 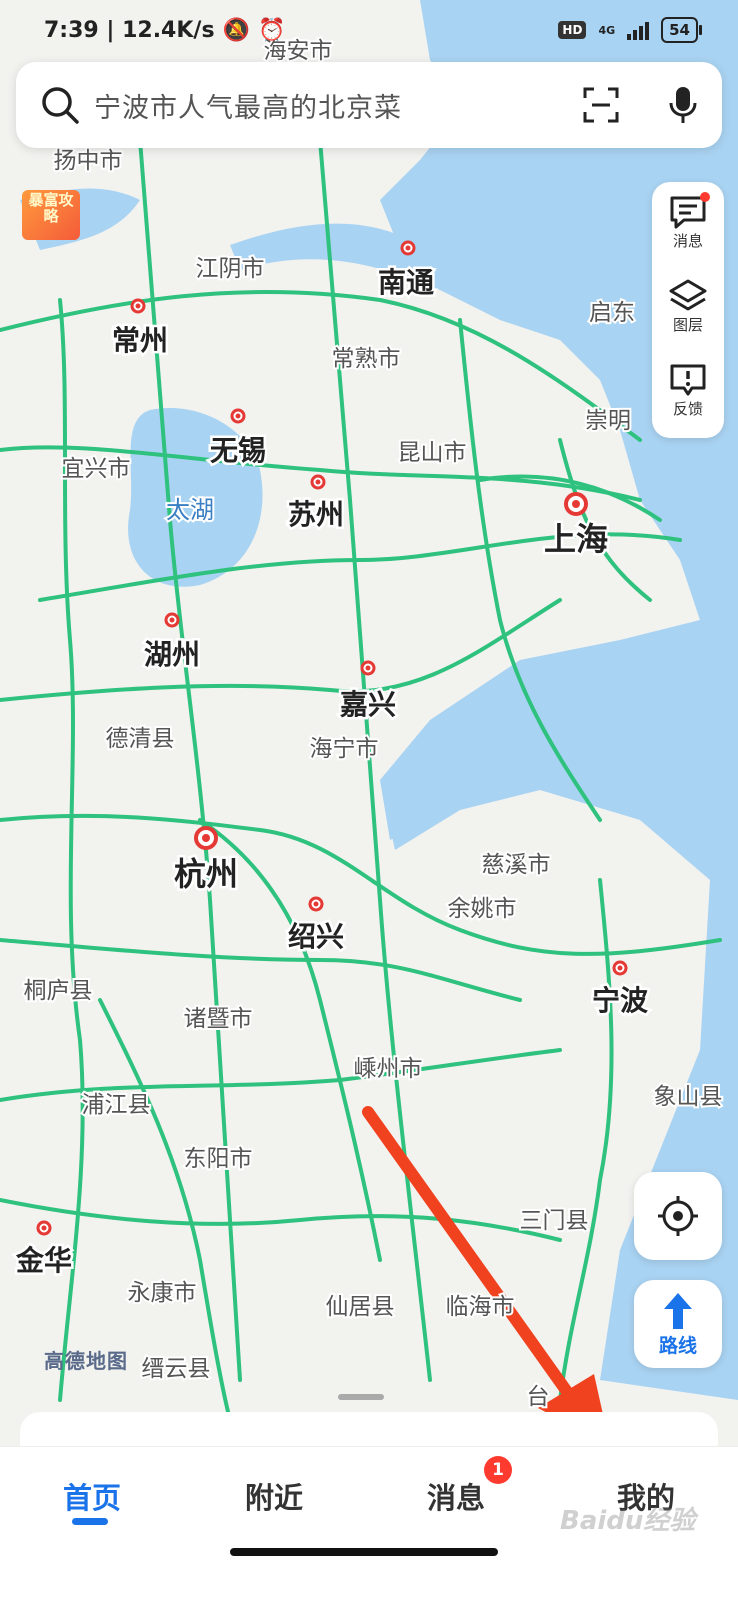 I want to click on locate-button, so click(x=678, y=1216).